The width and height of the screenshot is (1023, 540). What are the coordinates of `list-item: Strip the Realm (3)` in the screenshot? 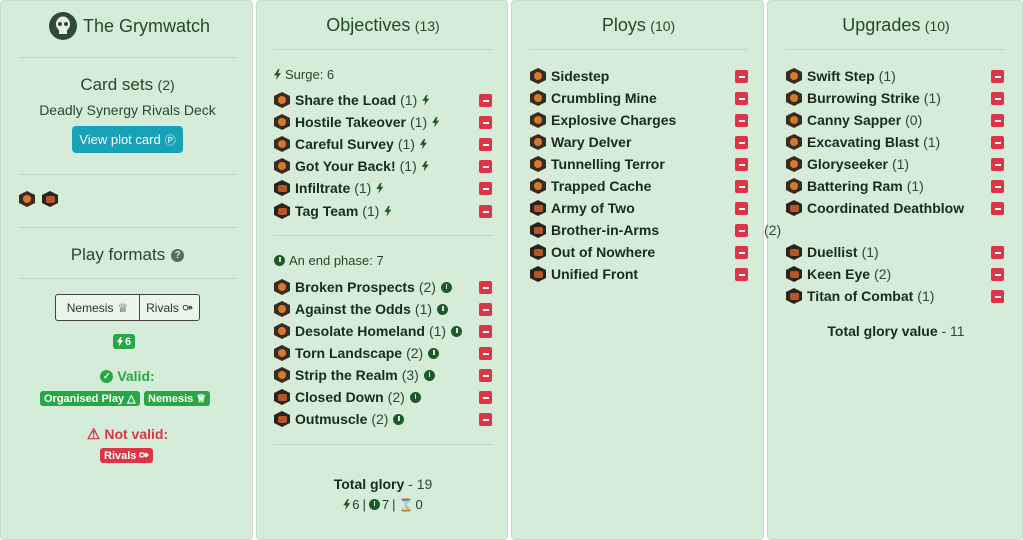 It's located at (354, 375).